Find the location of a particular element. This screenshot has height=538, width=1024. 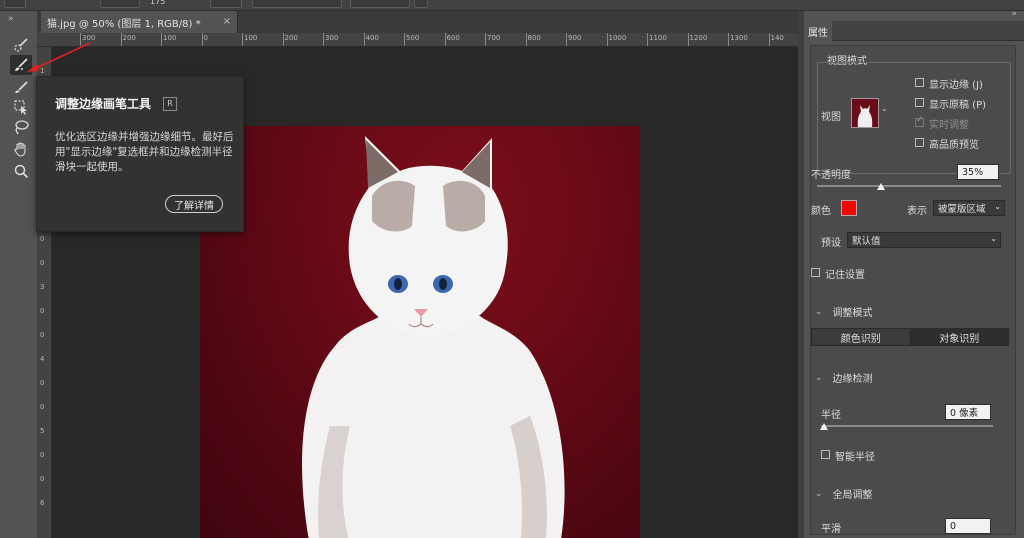

preset-select: 默认值 ⌄ is located at coordinates (924, 240).